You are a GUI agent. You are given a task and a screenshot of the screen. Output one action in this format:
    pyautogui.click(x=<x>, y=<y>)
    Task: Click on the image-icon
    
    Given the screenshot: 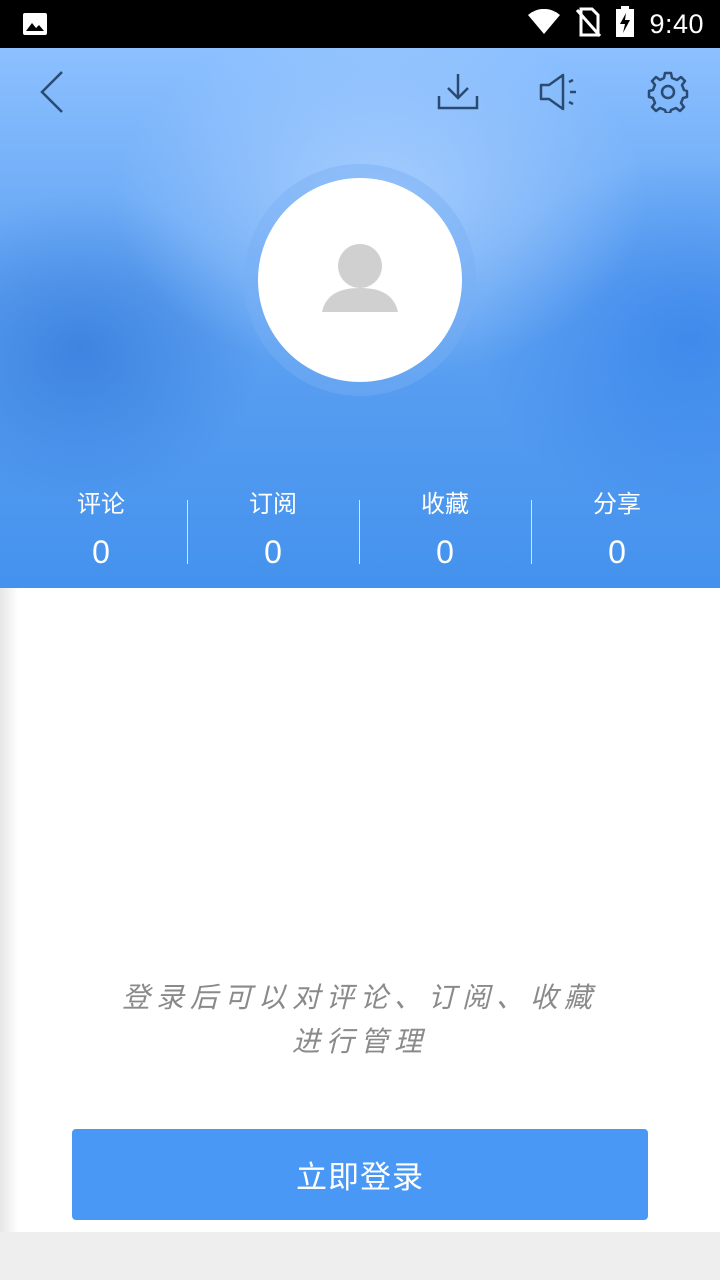 What is the action you would take?
    pyautogui.click(x=35, y=24)
    